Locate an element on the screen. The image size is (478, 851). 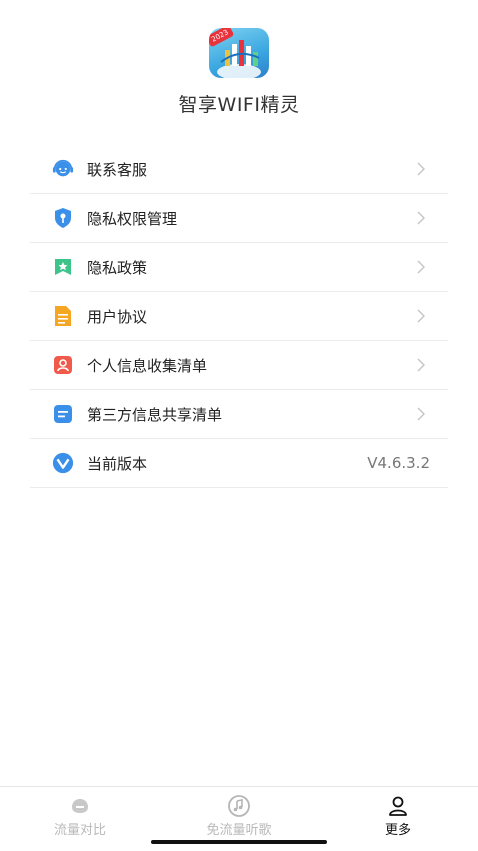
tab-label: 免流量听歌 is located at coordinates (239, 830).